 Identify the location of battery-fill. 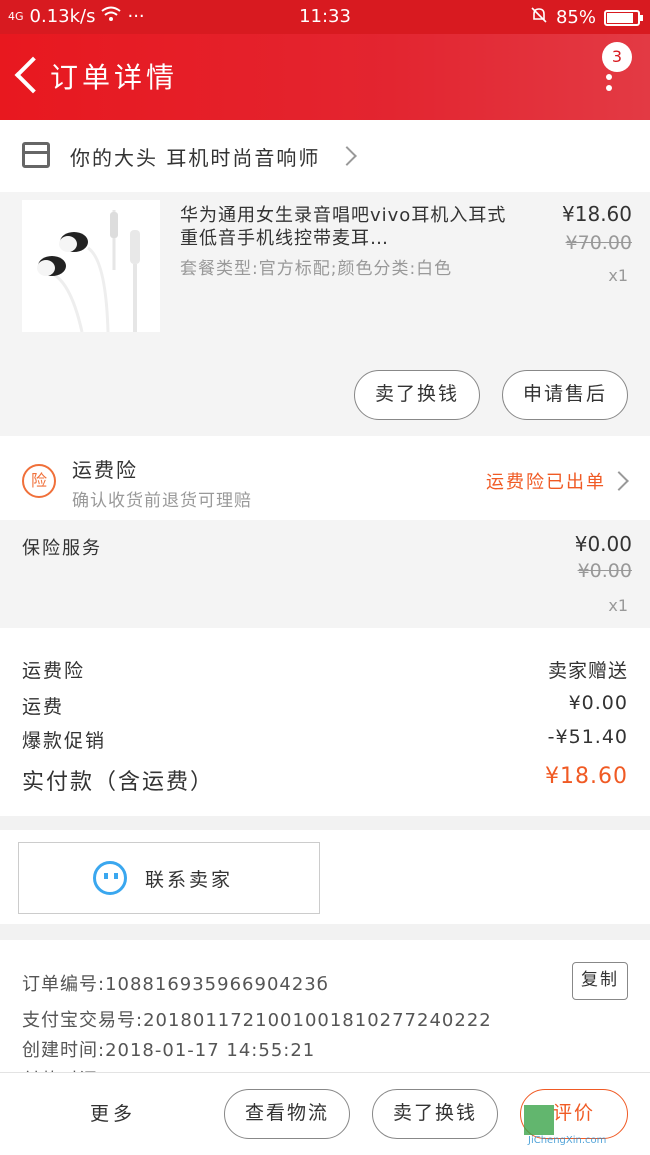
(620, 17).